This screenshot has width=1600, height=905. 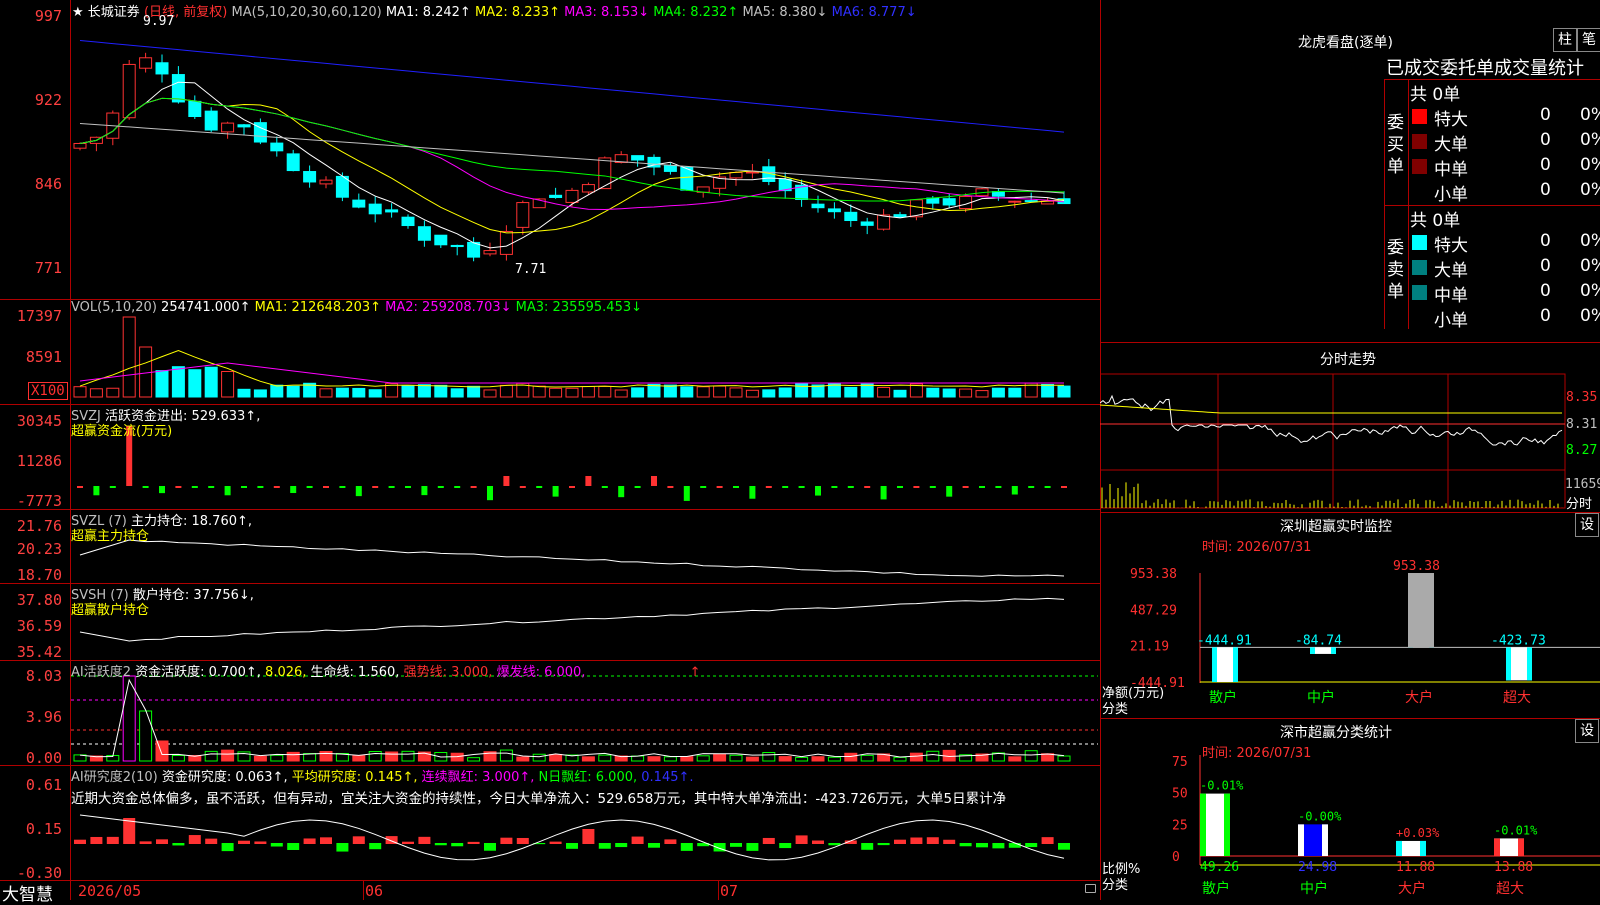 I want to click on order-row: 小单 0 0%, so click(x=1505, y=192).